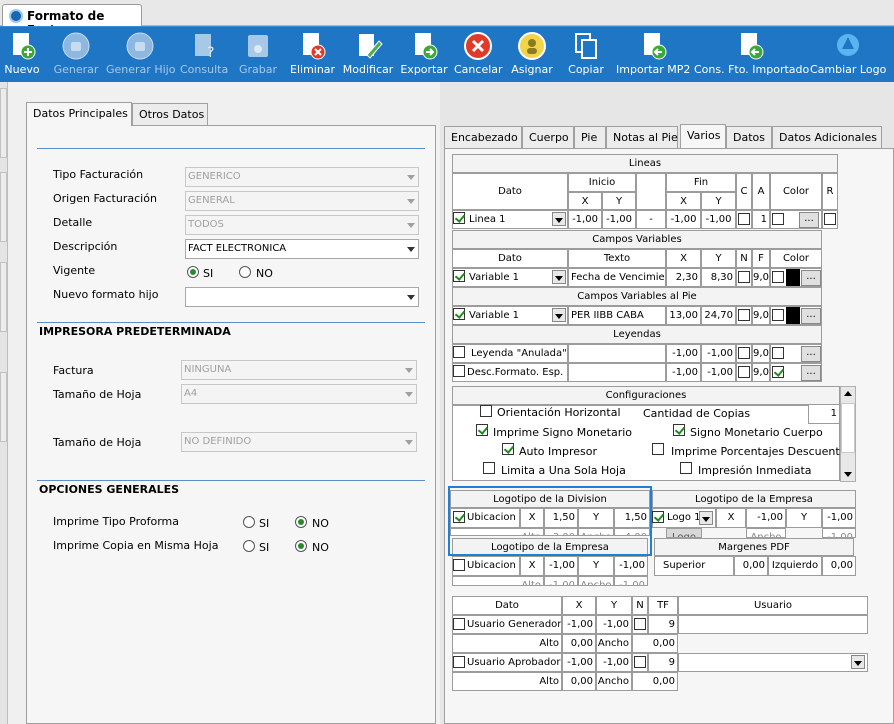 This screenshot has width=894, height=724. Describe the element at coordinates (249, 522) in the screenshot. I see `proforma-si-radio` at that location.